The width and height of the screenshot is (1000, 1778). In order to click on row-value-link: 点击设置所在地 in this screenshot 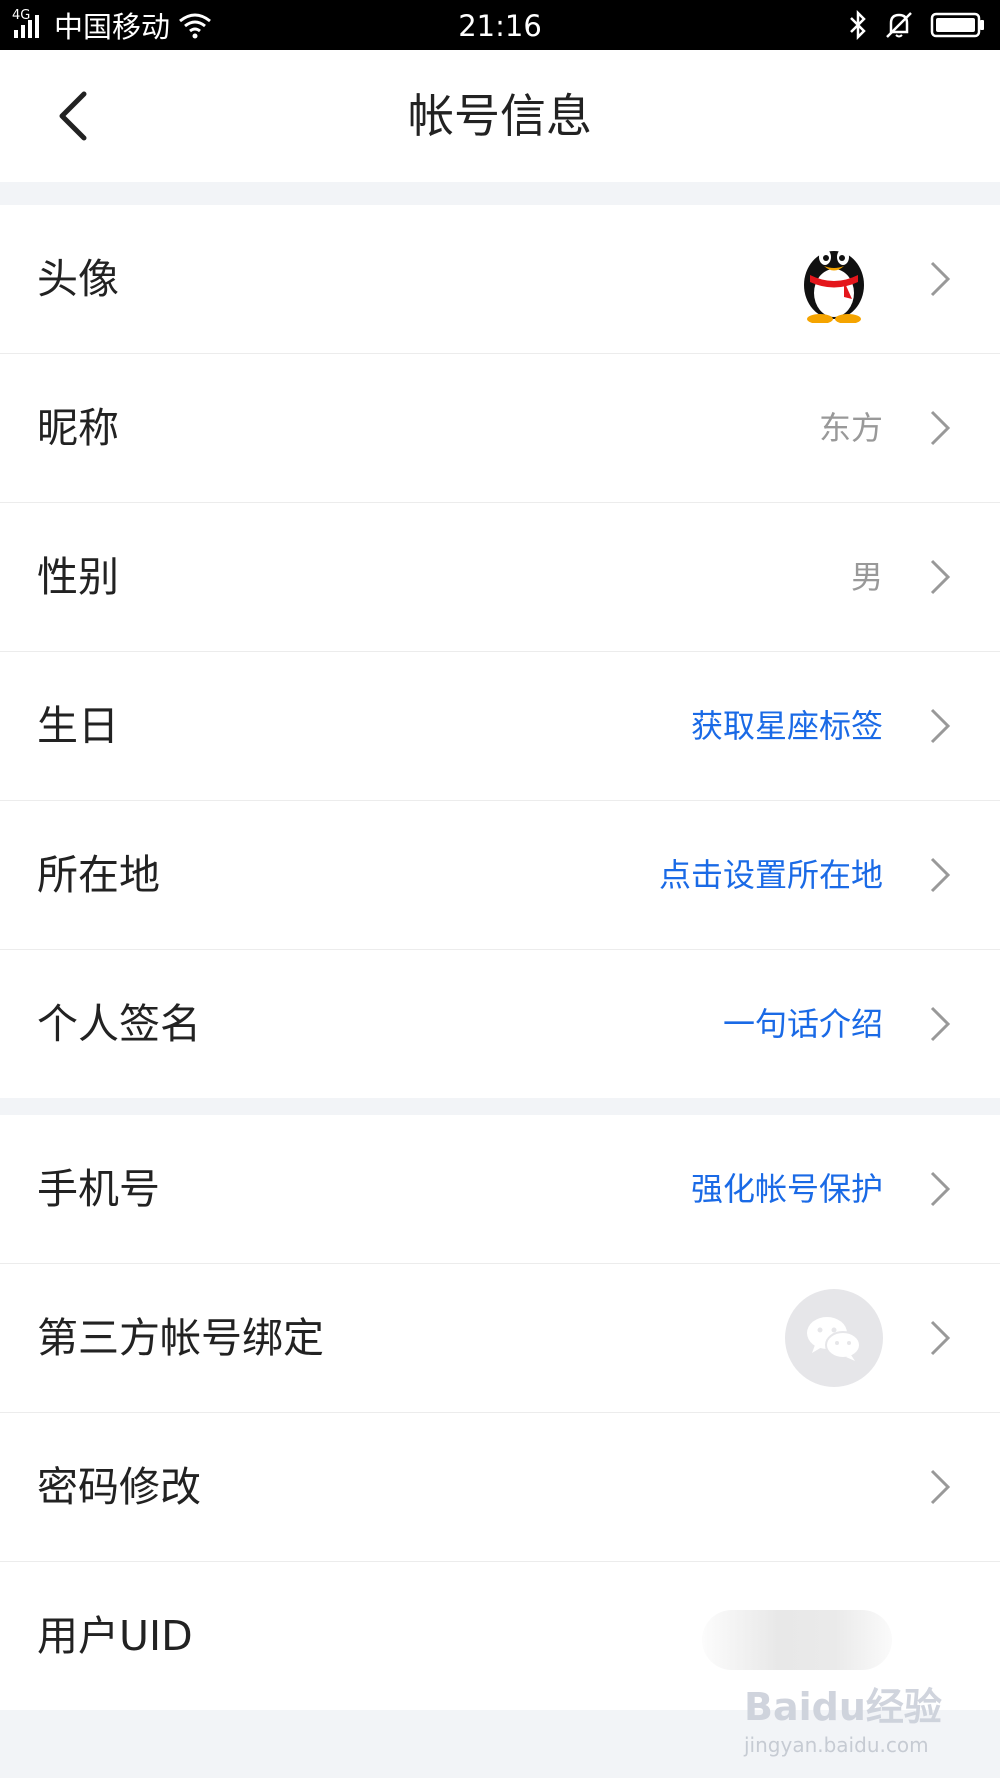, I will do `click(771, 875)`.